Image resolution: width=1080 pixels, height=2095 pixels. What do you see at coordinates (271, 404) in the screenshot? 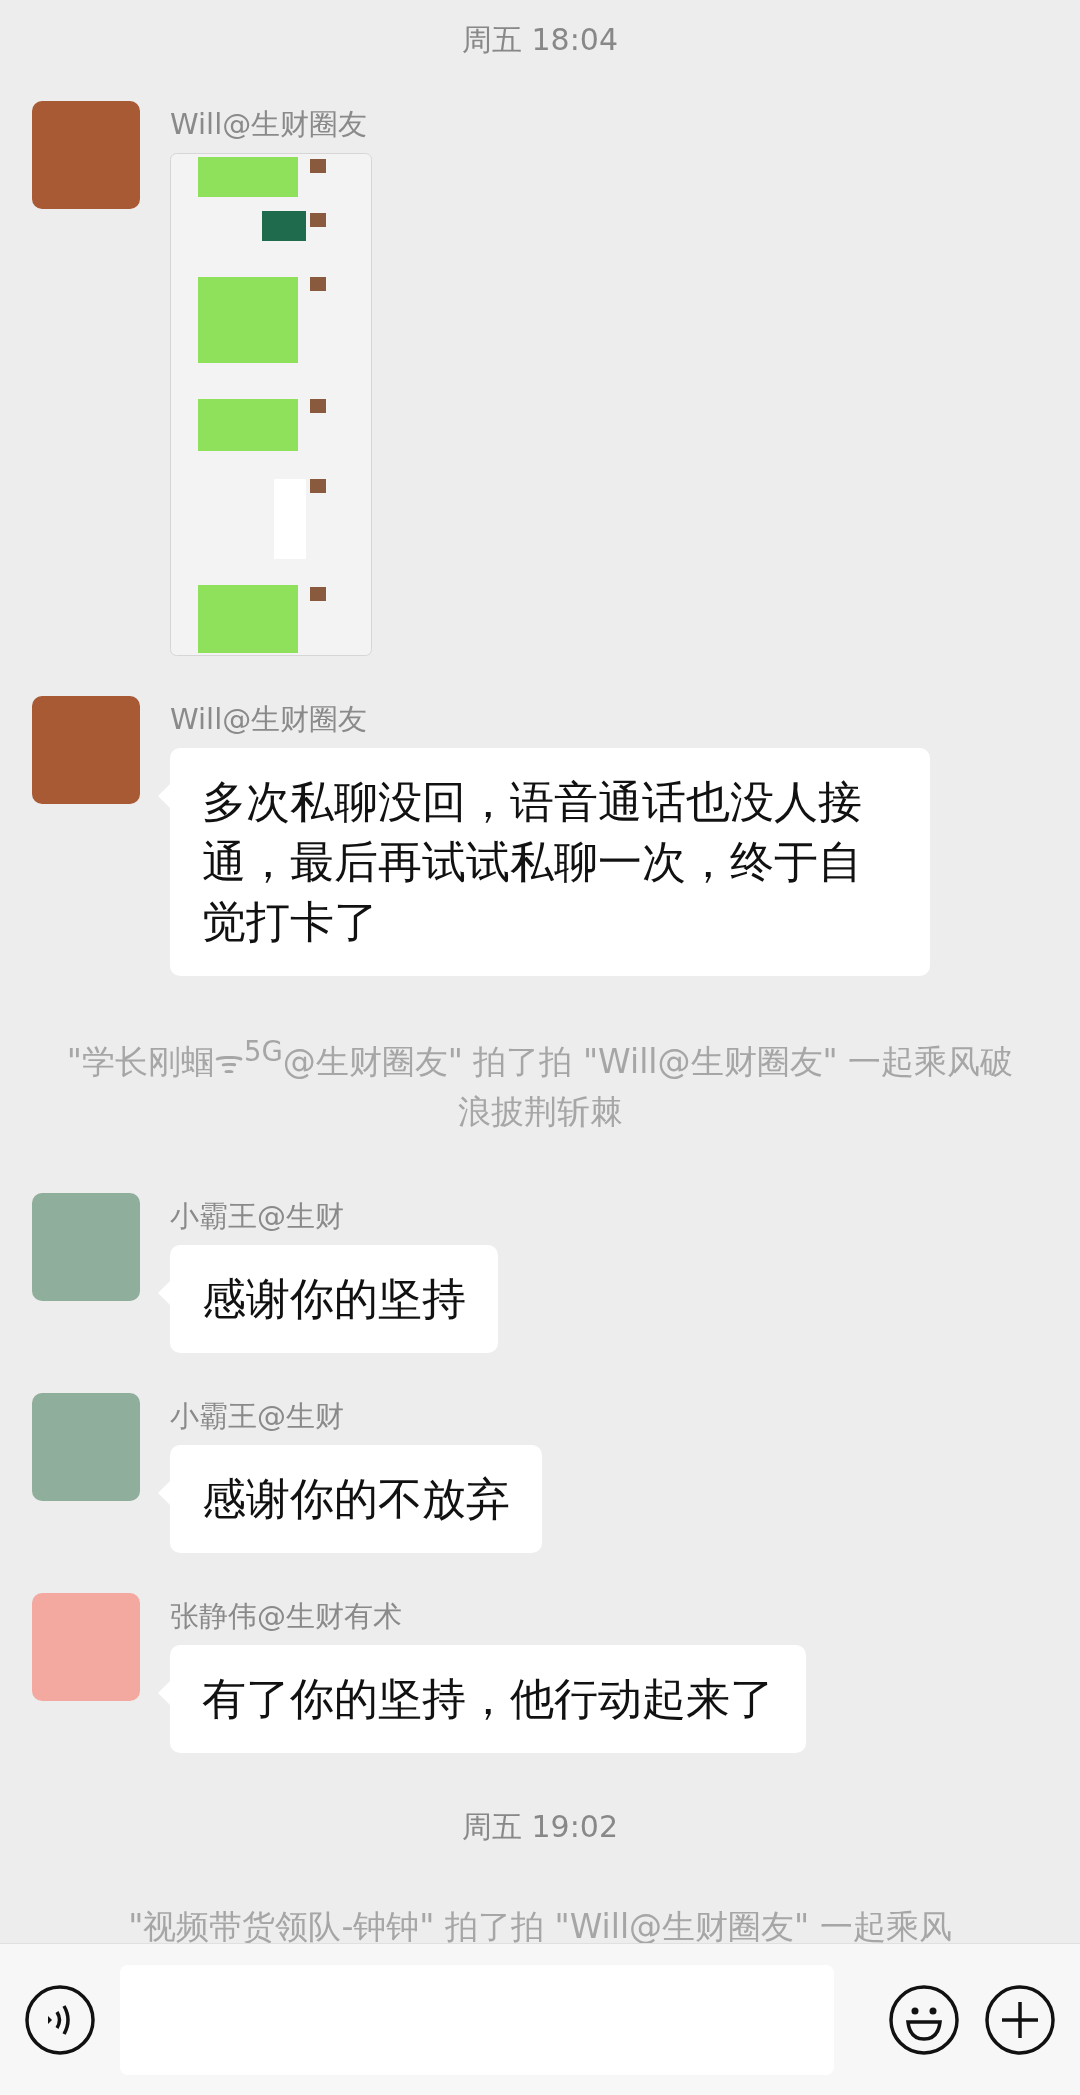
I see `chat-screenshot-drawing` at bounding box center [271, 404].